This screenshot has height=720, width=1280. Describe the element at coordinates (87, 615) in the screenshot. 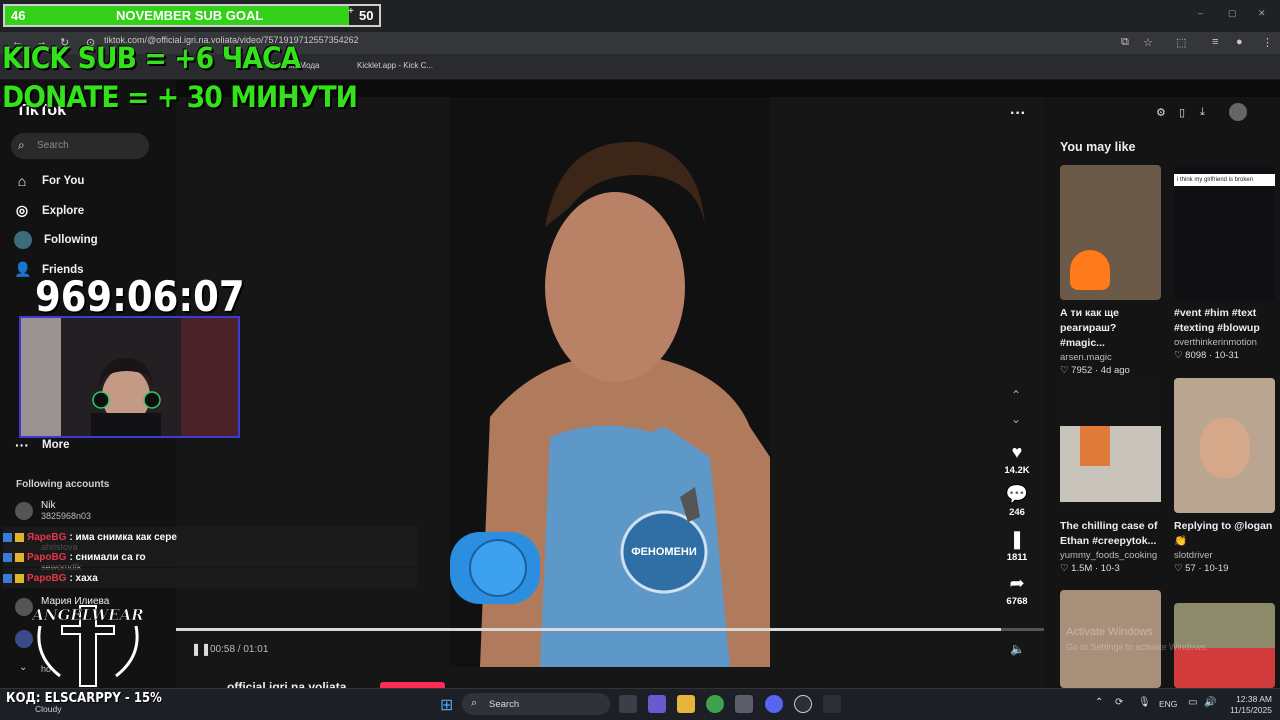

I see `logo-text: ANGELWEAR` at that location.